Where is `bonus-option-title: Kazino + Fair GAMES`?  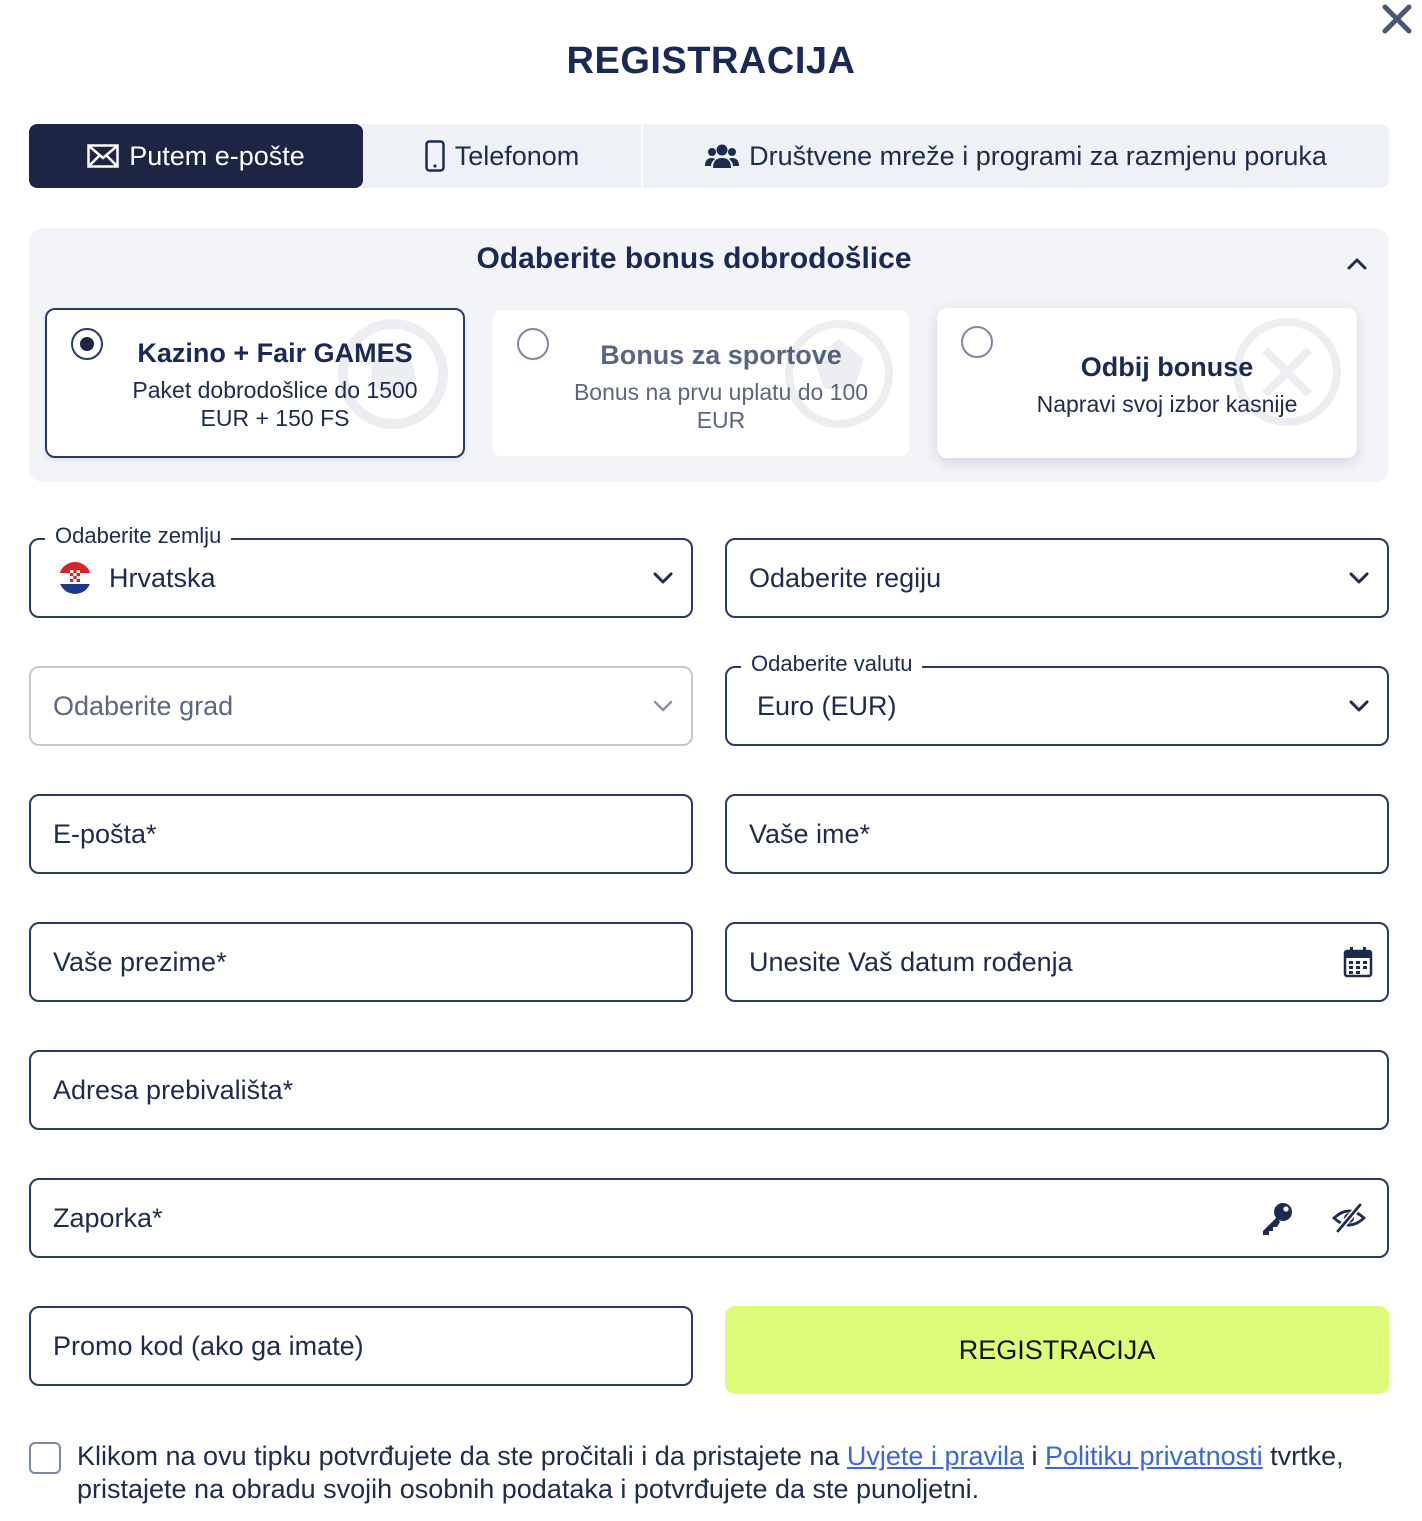
bonus-option-title: Kazino + Fair GAMES is located at coordinates (275, 353).